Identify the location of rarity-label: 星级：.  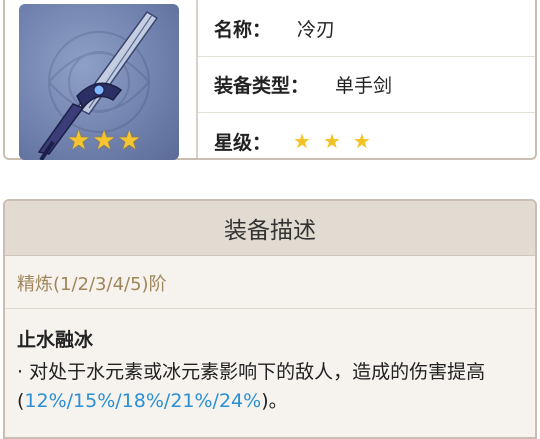
(243, 142).